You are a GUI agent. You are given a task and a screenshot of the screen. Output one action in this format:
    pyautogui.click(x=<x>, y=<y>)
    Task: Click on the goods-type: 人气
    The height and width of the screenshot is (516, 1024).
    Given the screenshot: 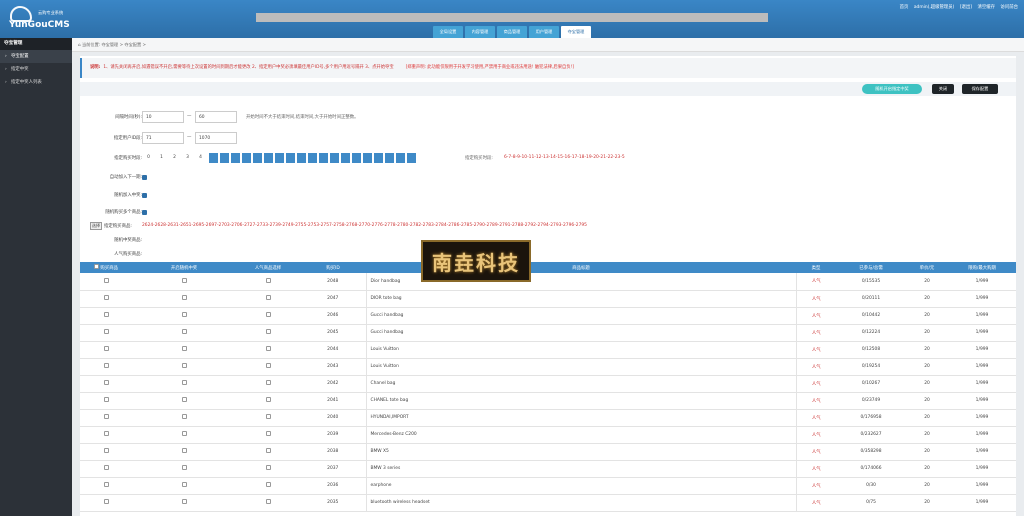 What is the action you would take?
    pyautogui.click(x=816, y=418)
    